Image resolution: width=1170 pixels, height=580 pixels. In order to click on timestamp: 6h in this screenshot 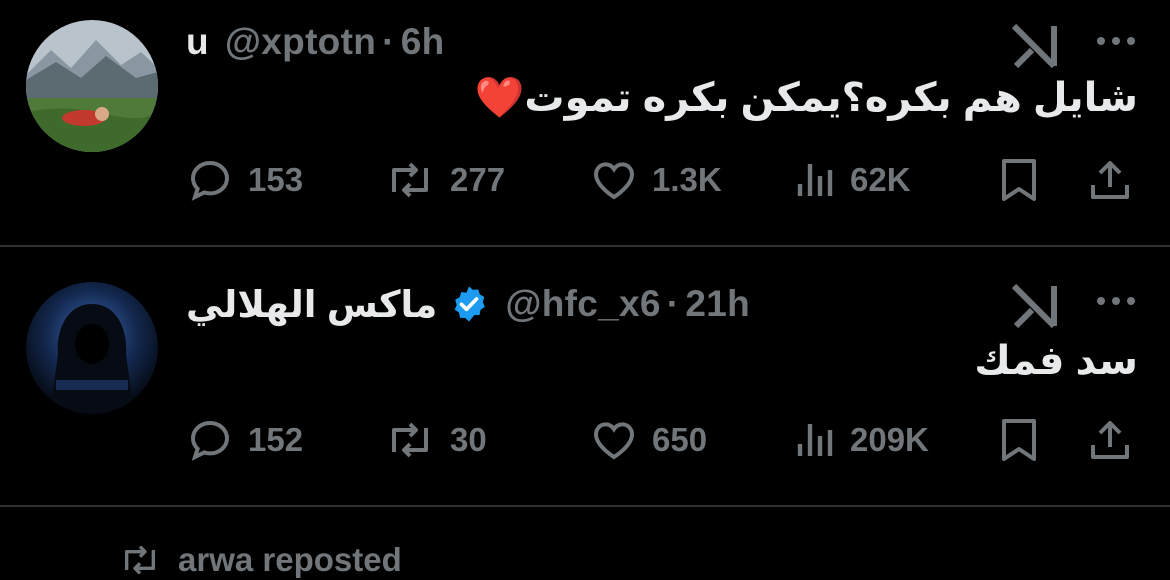, I will do `click(423, 42)`.